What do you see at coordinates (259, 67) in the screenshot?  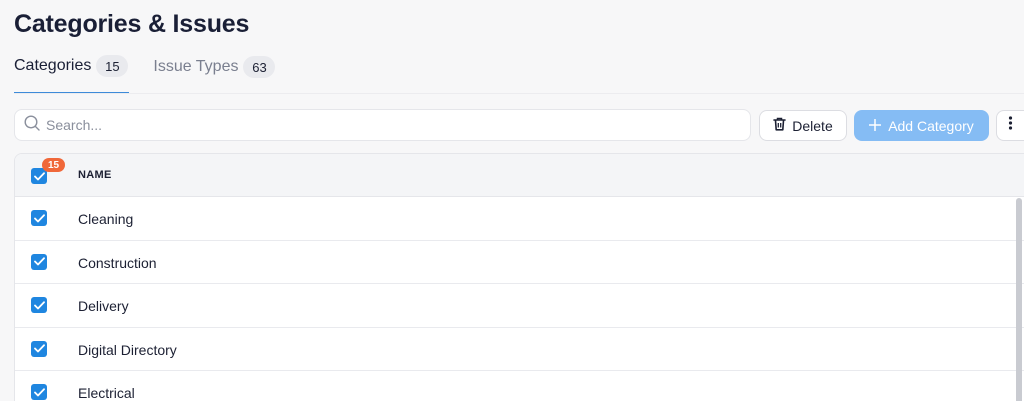 I see `tab-count-badge: 63` at bounding box center [259, 67].